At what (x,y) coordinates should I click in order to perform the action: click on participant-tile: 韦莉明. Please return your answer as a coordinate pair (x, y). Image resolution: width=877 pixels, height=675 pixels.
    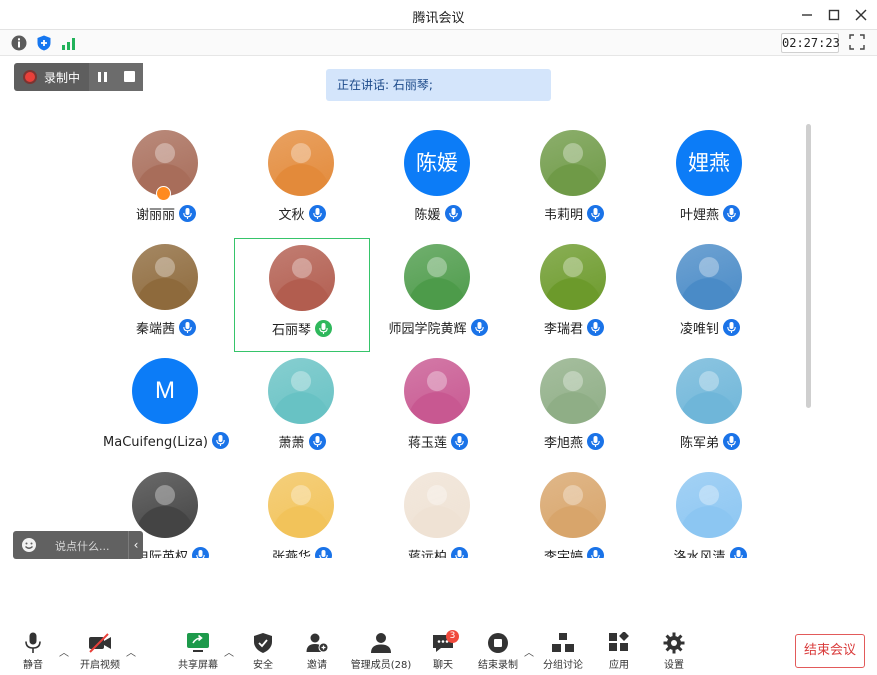
    Looking at the image, I should click on (574, 181).